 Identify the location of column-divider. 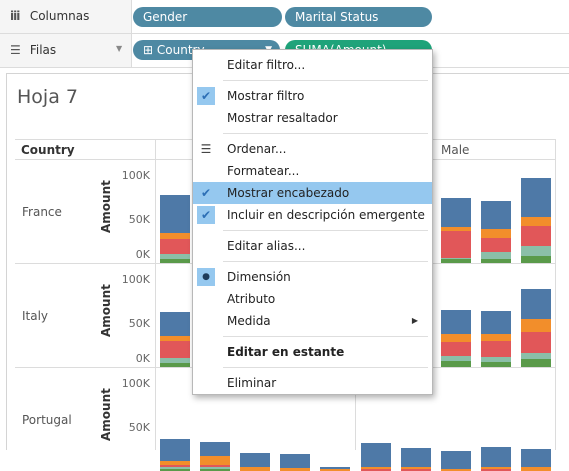
(155, 294).